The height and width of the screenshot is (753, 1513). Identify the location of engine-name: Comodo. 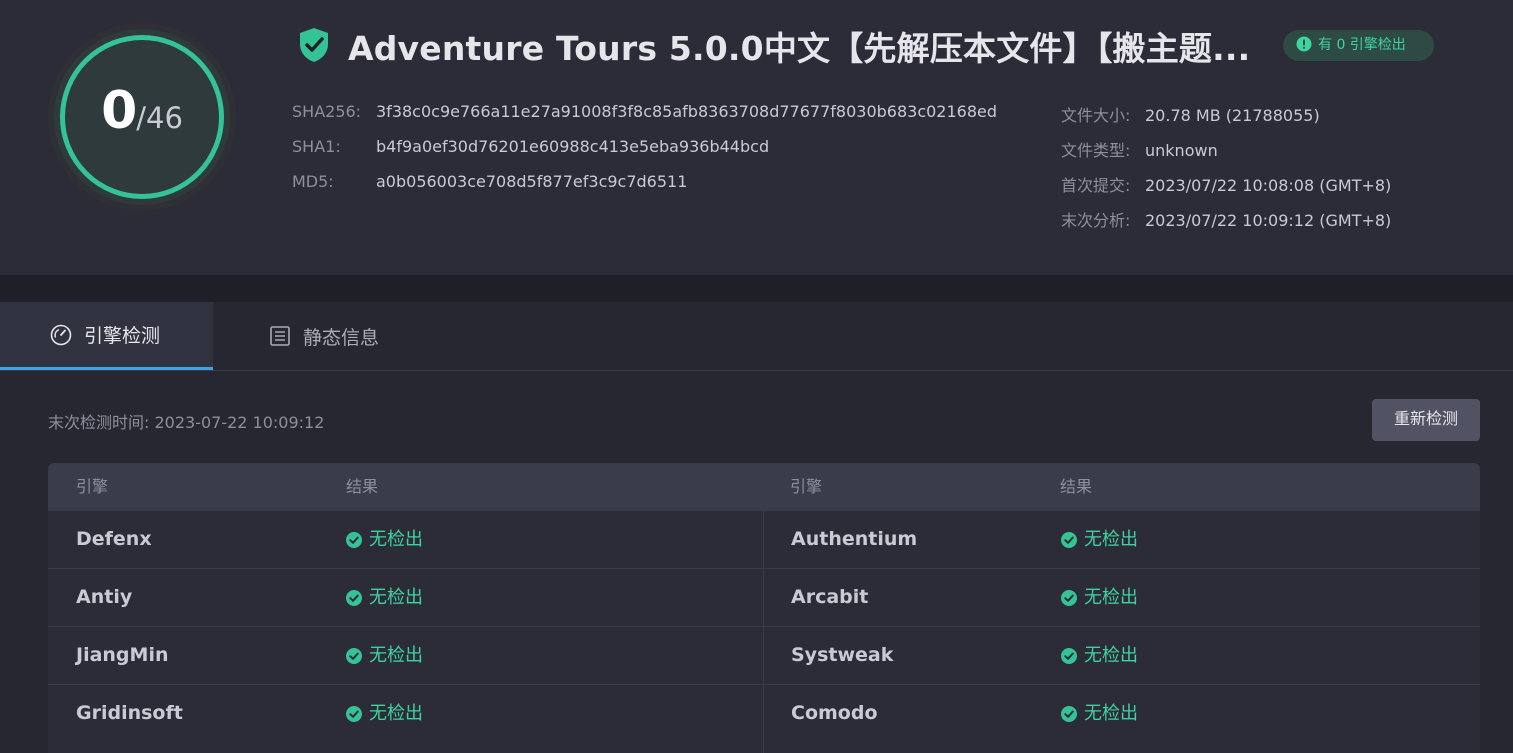
(834, 713).